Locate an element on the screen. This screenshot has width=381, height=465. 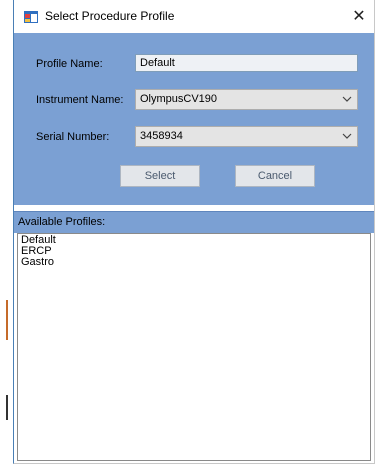
profile-name-label: Profile Name: is located at coordinates (69, 64).